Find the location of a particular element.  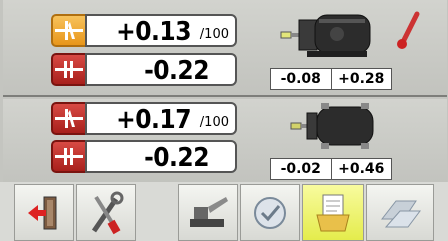

motor-top-view-image is located at coordinates (334, 128).